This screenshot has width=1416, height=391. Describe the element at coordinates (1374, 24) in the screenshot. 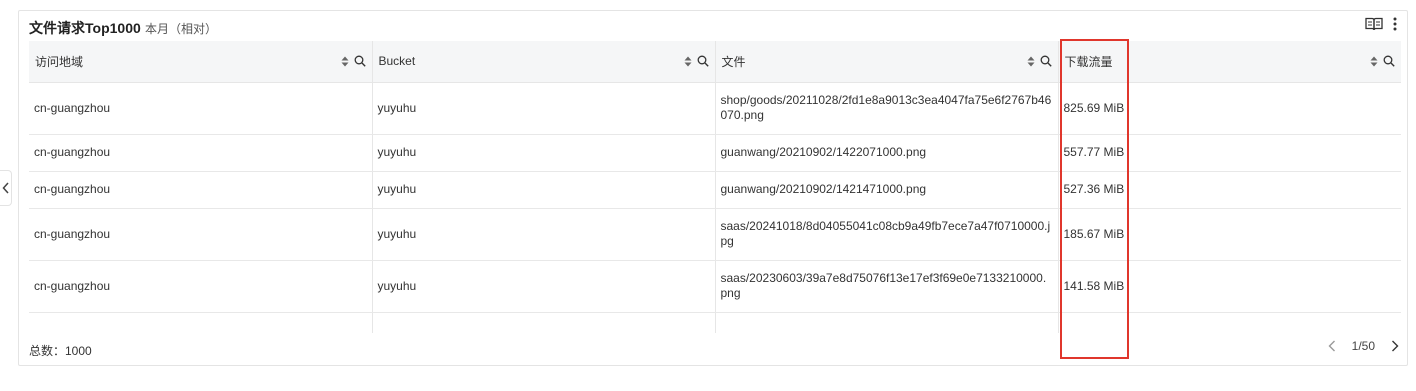

I see `book-icon` at that location.